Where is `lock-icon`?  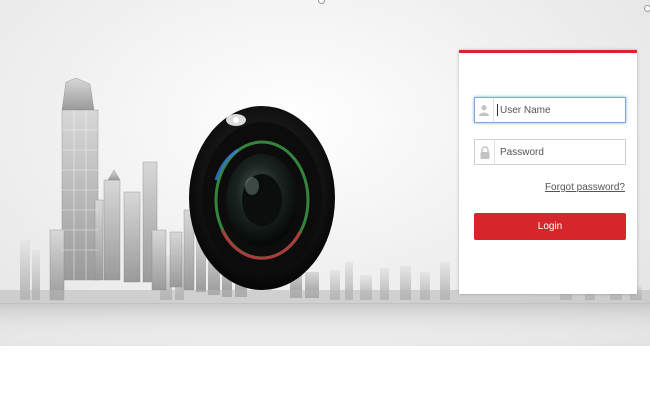 lock-icon is located at coordinates (485, 152).